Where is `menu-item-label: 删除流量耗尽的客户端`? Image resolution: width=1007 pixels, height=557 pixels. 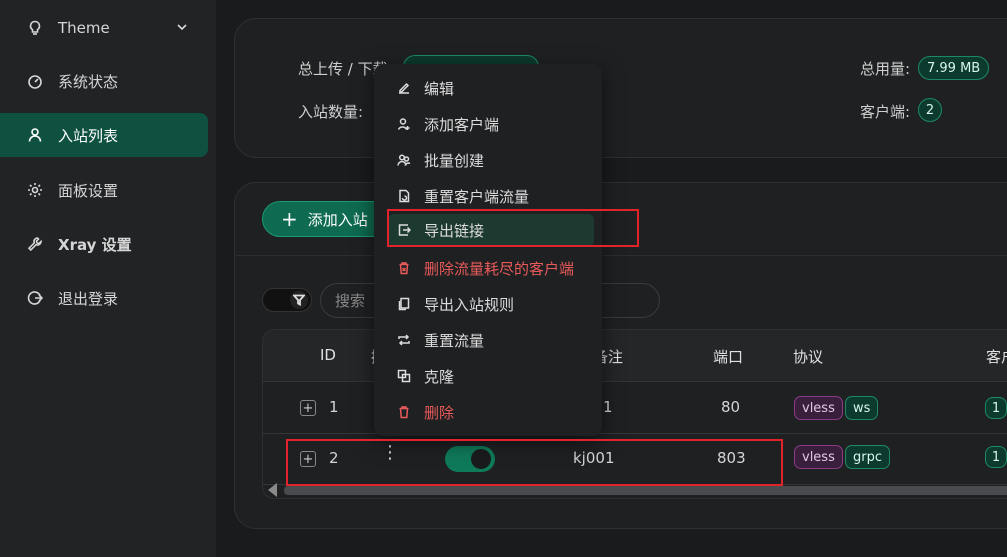
menu-item-label: 删除流量耗尽的客户端 is located at coordinates (499, 268).